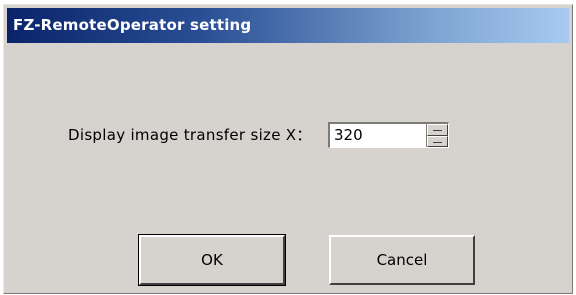 This screenshot has width=576, height=295. I want to click on transfer-size-spinbox: 320, so click(388, 135).